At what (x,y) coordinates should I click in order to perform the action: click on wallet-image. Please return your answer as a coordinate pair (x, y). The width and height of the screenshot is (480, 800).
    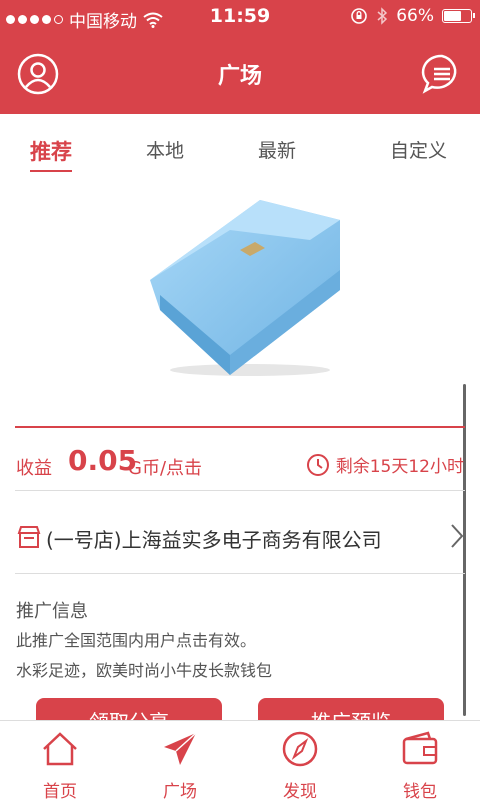
    Looking at the image, I should click on (245, 280).